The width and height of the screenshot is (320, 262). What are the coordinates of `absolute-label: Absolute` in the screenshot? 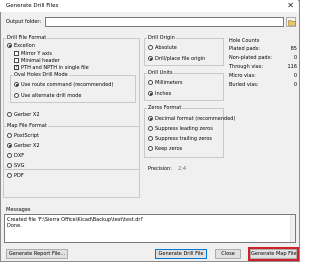 It's located at (166, 48).